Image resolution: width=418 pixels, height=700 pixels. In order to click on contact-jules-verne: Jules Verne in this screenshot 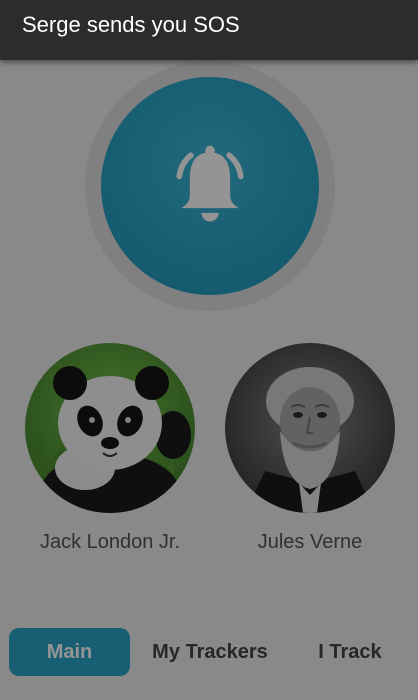, I will do `click(310, 448)`.